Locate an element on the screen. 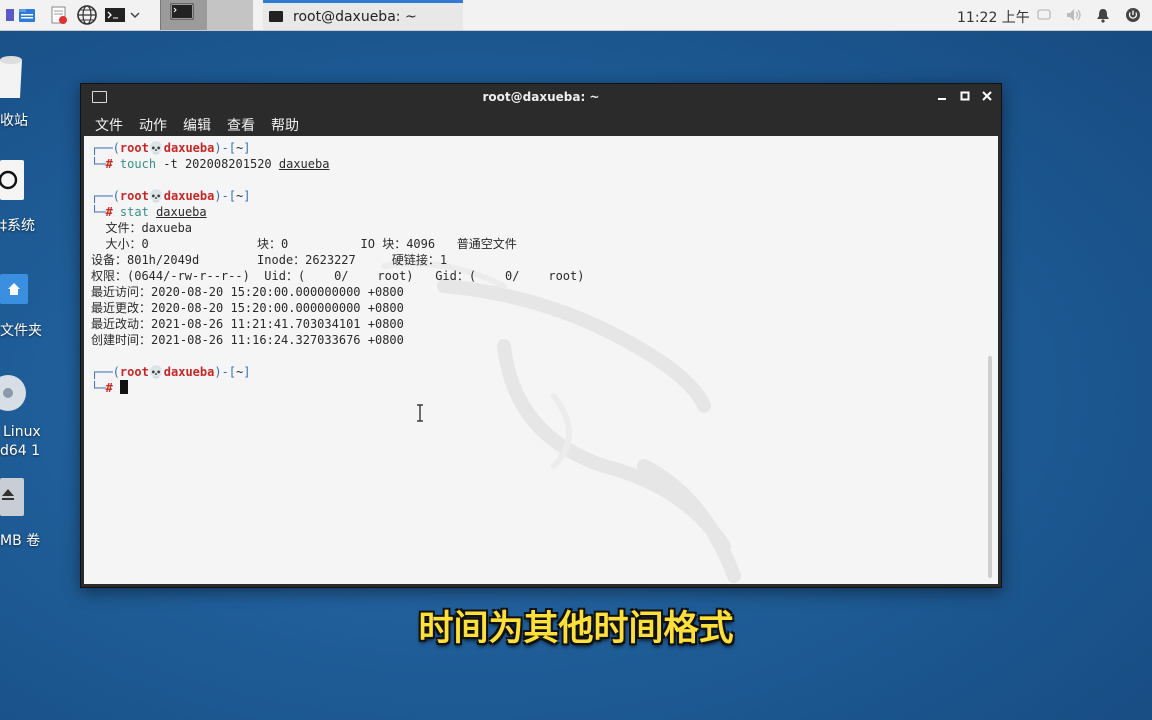 This screenshot has height=720, width=1152. window-titlebar: root@daxueba: ~ is located at coordinates (541, 97).